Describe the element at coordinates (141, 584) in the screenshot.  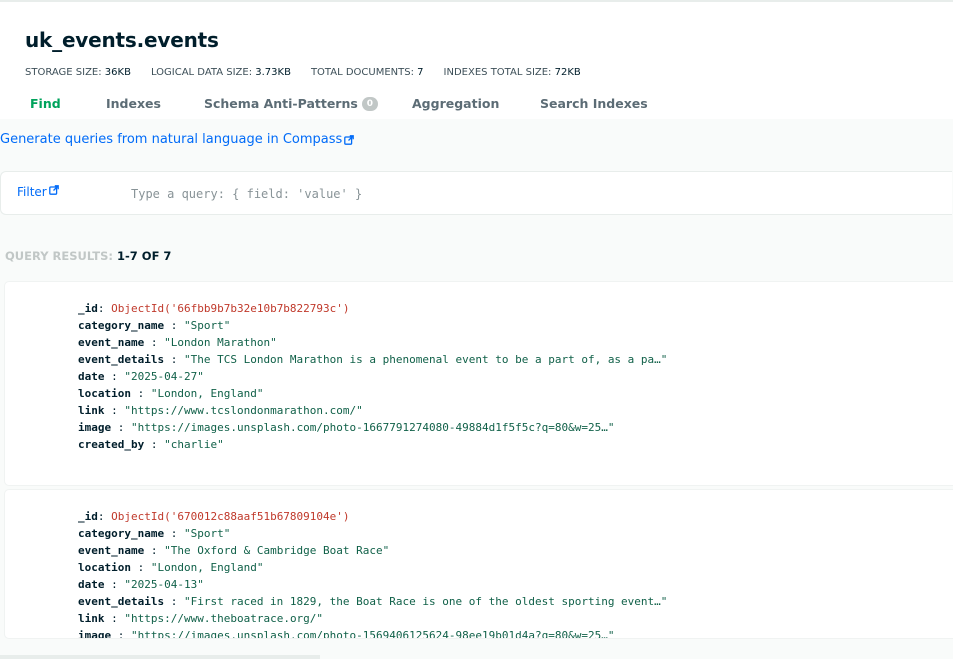
I see `field-row: date : "2025-04-13"` at that location.